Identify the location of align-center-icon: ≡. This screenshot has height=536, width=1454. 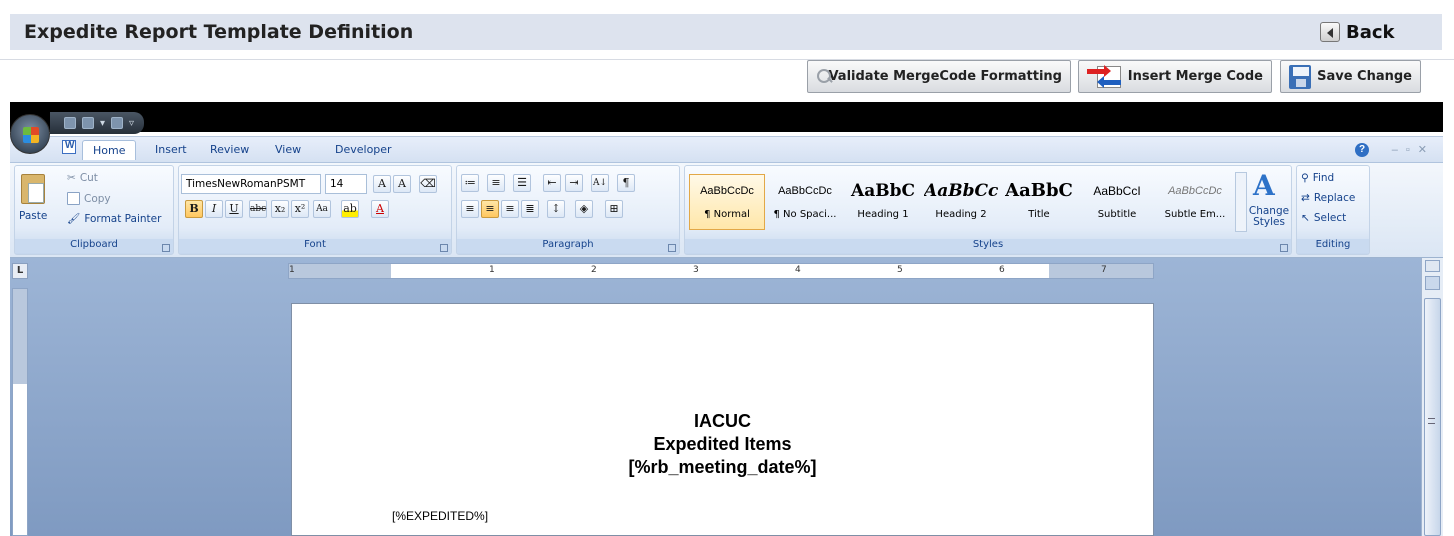
(490, 209).